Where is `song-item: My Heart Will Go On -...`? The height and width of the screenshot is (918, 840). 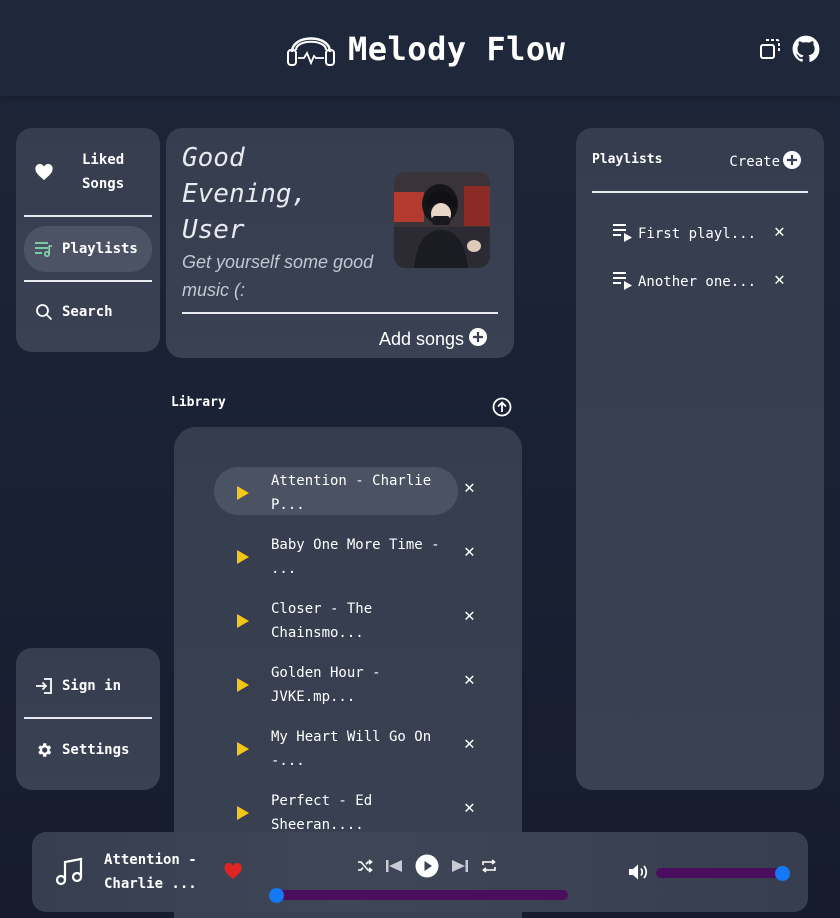
song-item: My Heart Will Go On -... is located at coordinates (336, 747).